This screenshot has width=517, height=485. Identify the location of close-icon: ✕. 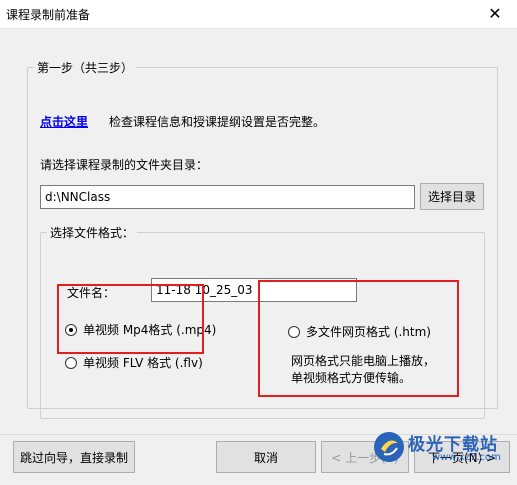
(495, 14).